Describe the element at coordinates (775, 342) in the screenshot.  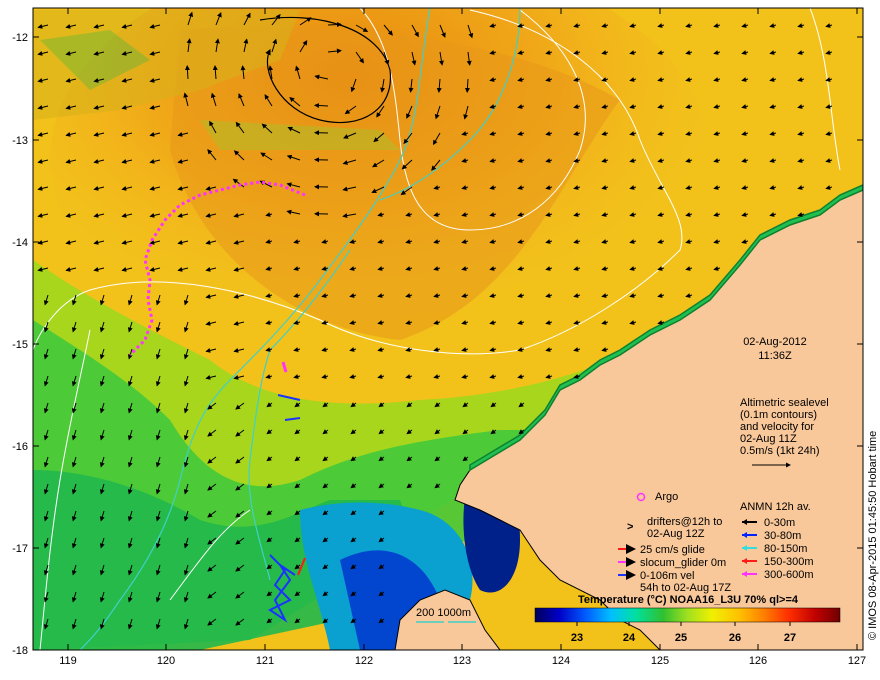
I see `map-date: 02-Aug-2012` at that location.